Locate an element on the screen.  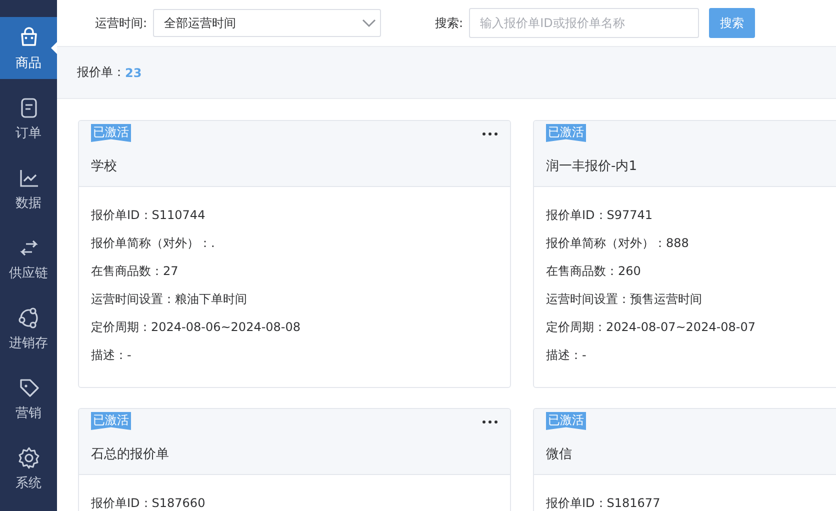
sidebar-item: 进销存 is located at coordinates (28, 328).